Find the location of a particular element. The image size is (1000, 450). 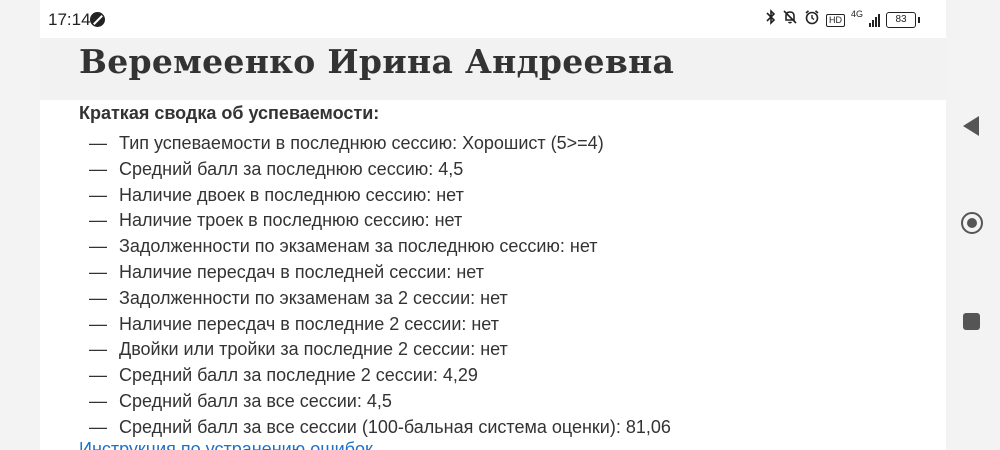

list-item-text: Средний балл за все сессии: 4,5 is located at coordinates (255, 400).